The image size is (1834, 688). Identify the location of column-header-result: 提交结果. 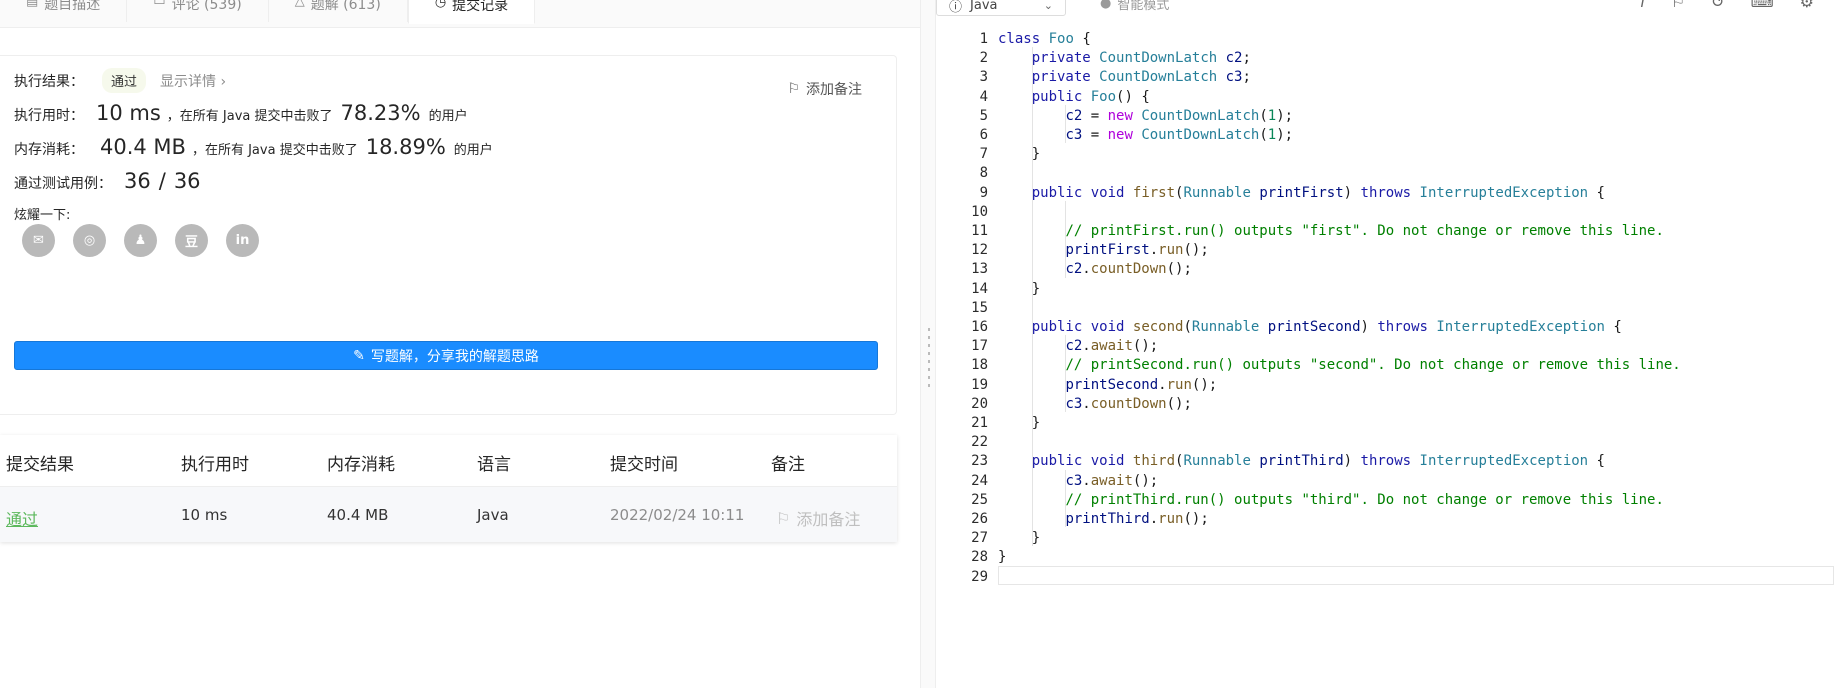
(40, 465).